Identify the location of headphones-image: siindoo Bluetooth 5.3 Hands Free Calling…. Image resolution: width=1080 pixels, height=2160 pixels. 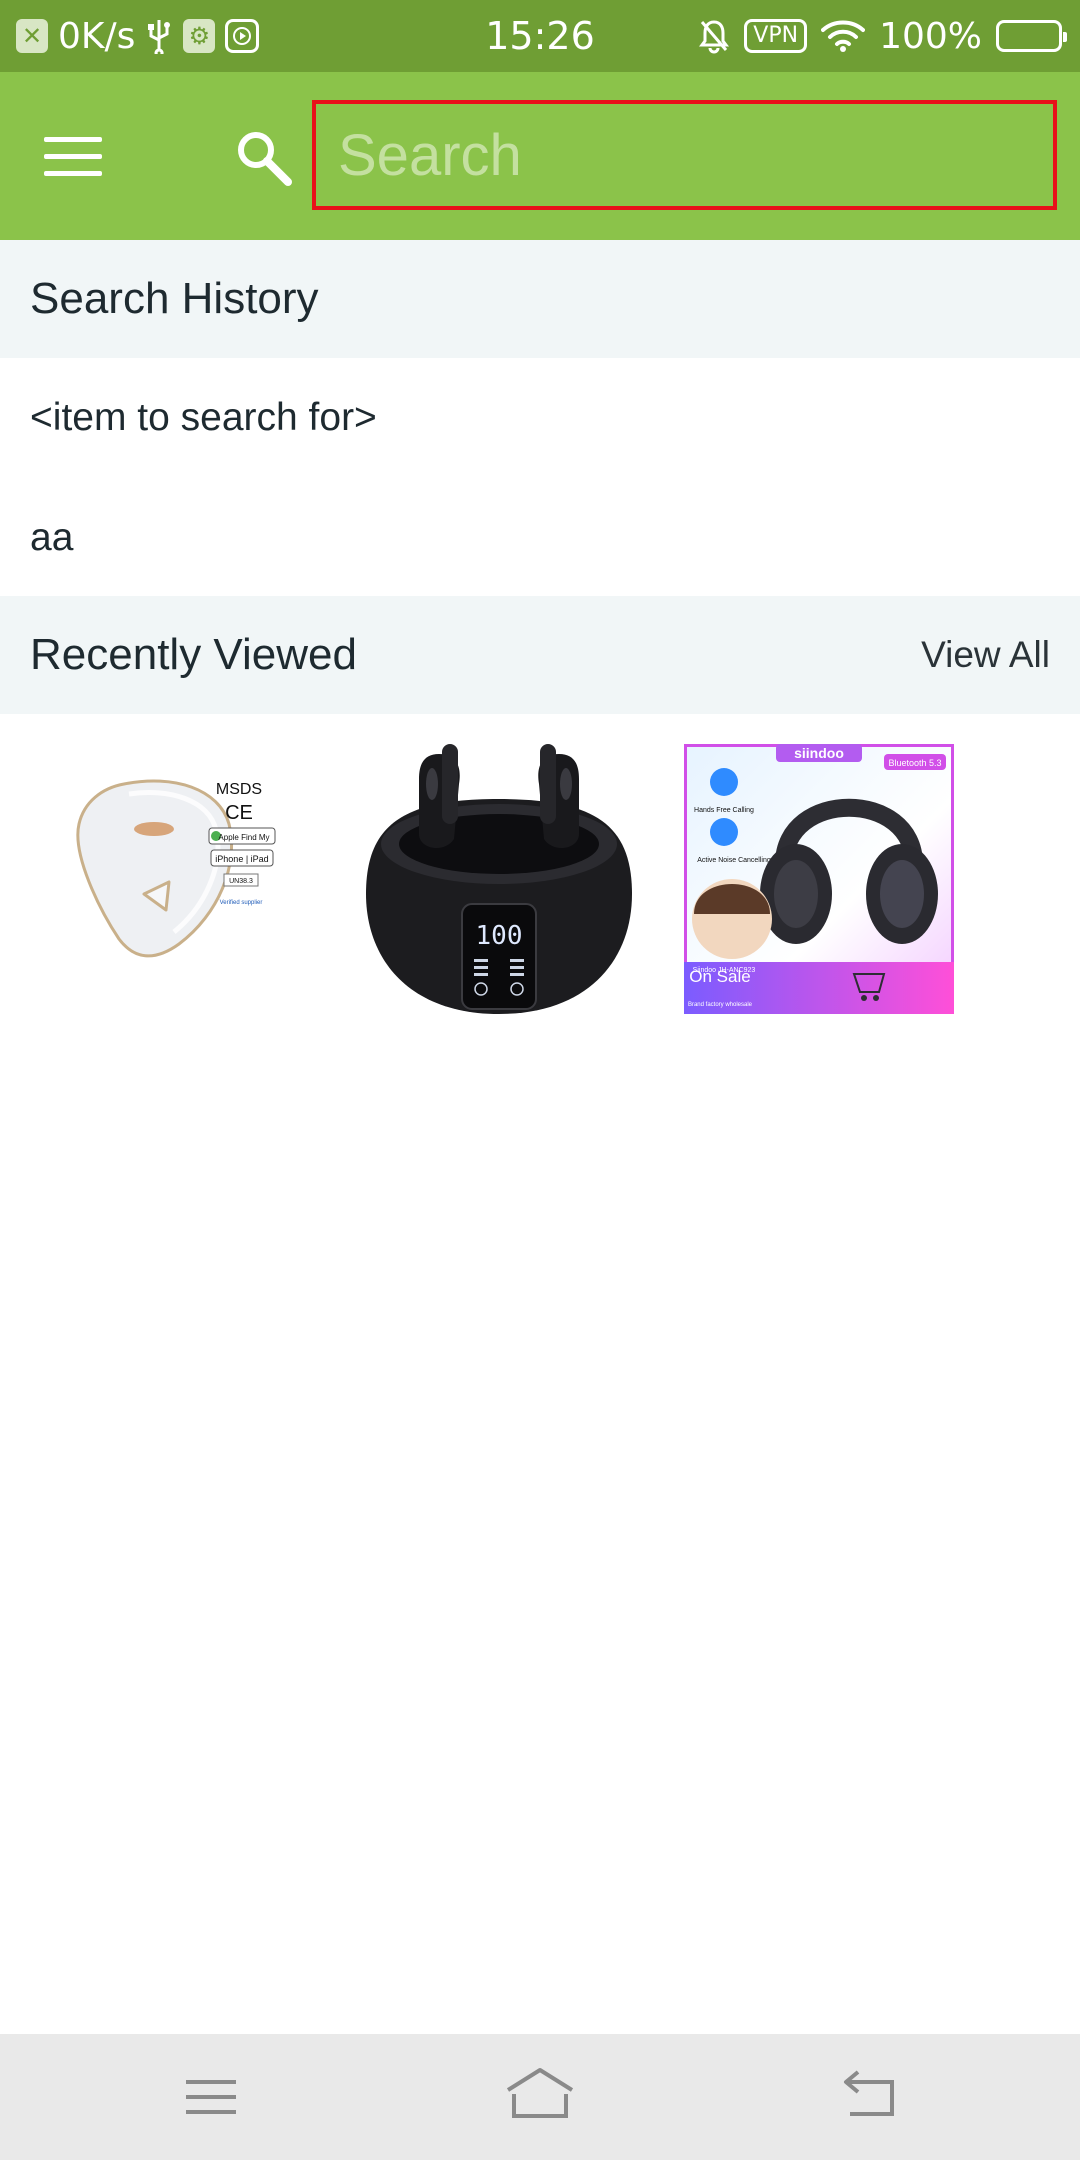
(819, 879).